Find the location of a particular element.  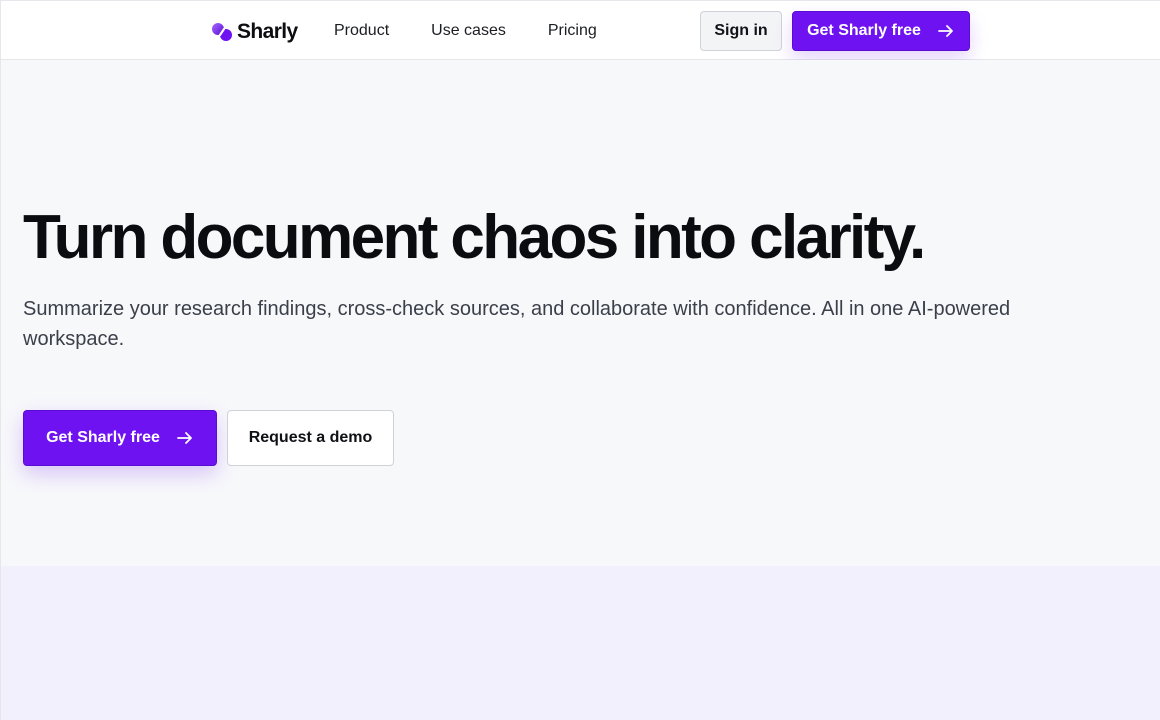

sign-in-label: Sign in is located at coordinates (741, 30).